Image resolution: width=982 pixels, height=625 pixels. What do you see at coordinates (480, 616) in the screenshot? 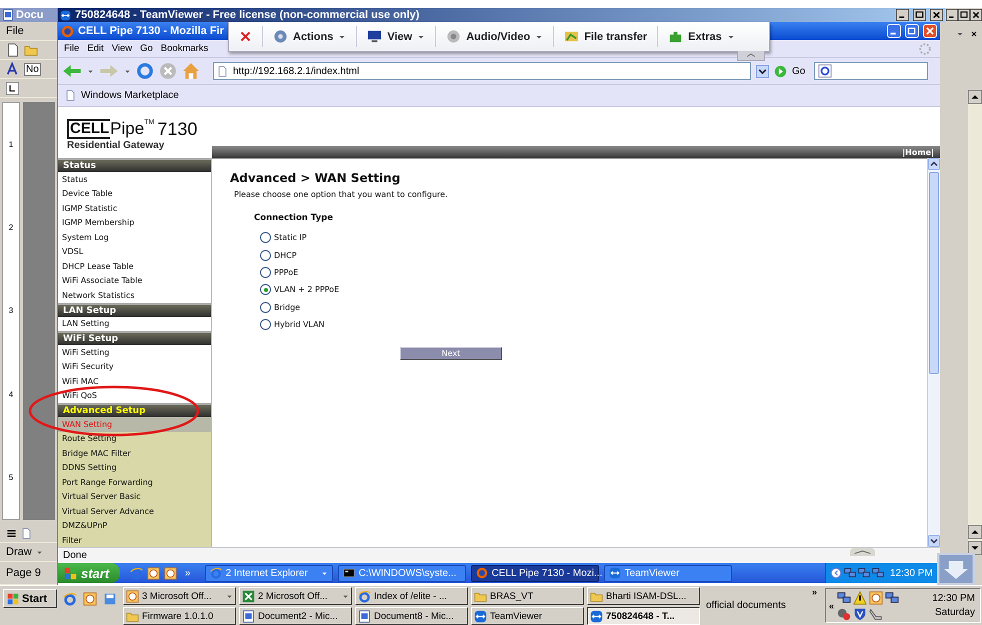
I see `arrows-icon` at bounding box center [480, 616].